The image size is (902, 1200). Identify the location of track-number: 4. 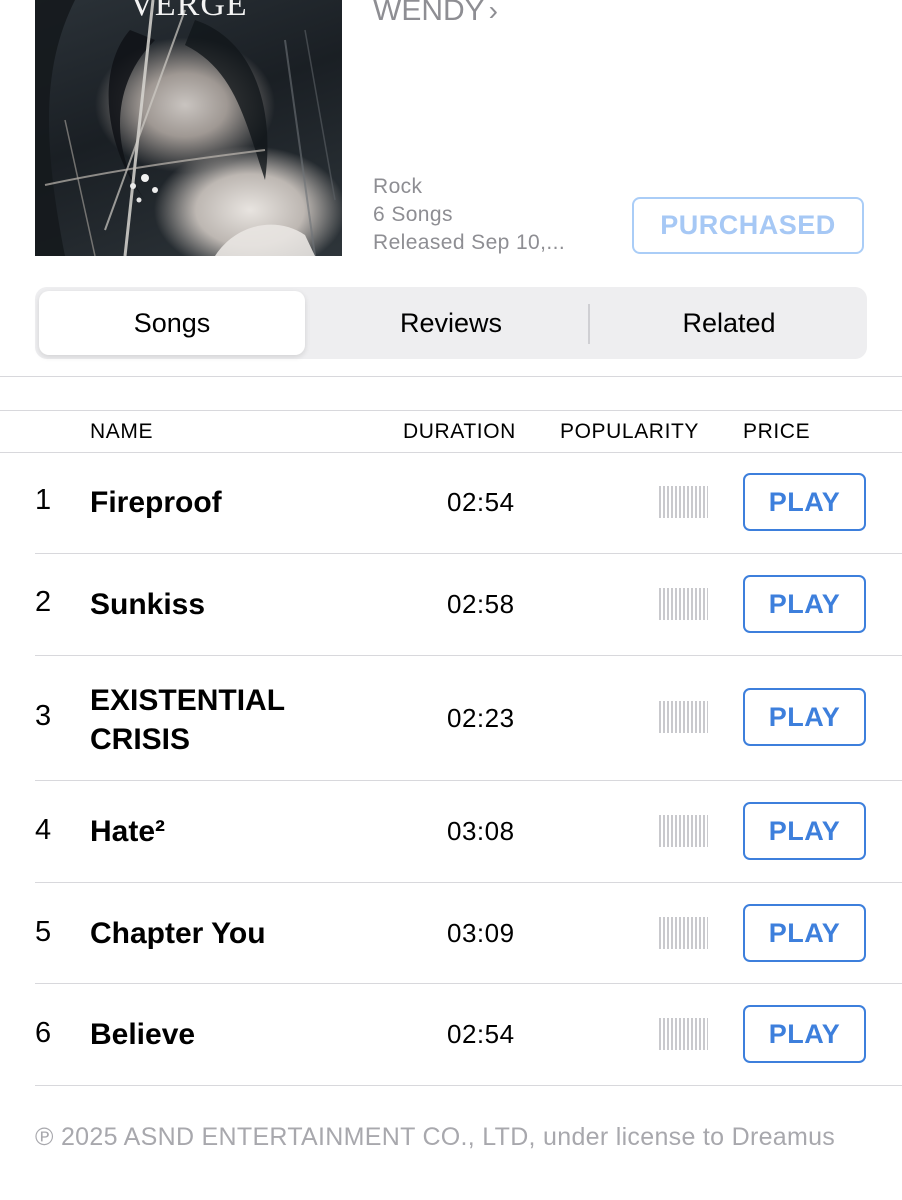
(43, 830).